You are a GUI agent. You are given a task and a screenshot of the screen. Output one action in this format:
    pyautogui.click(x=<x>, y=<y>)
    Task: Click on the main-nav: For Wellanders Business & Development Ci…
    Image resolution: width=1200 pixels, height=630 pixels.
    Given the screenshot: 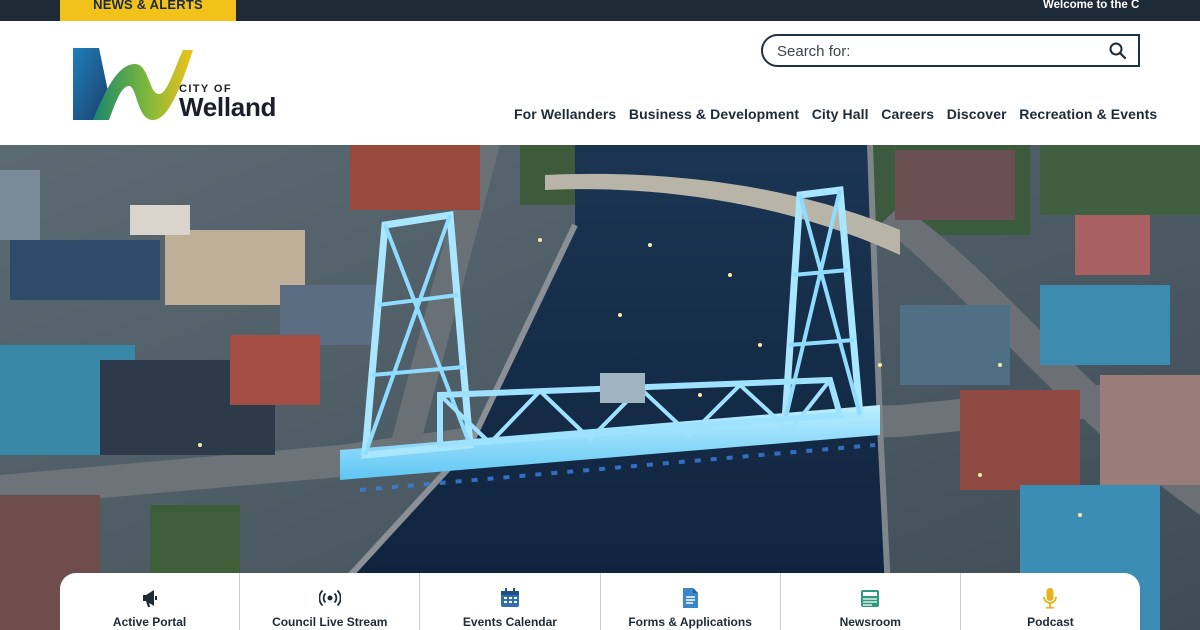 What is the action you would take?
    pyautogui.click(x=836, y=114)
    